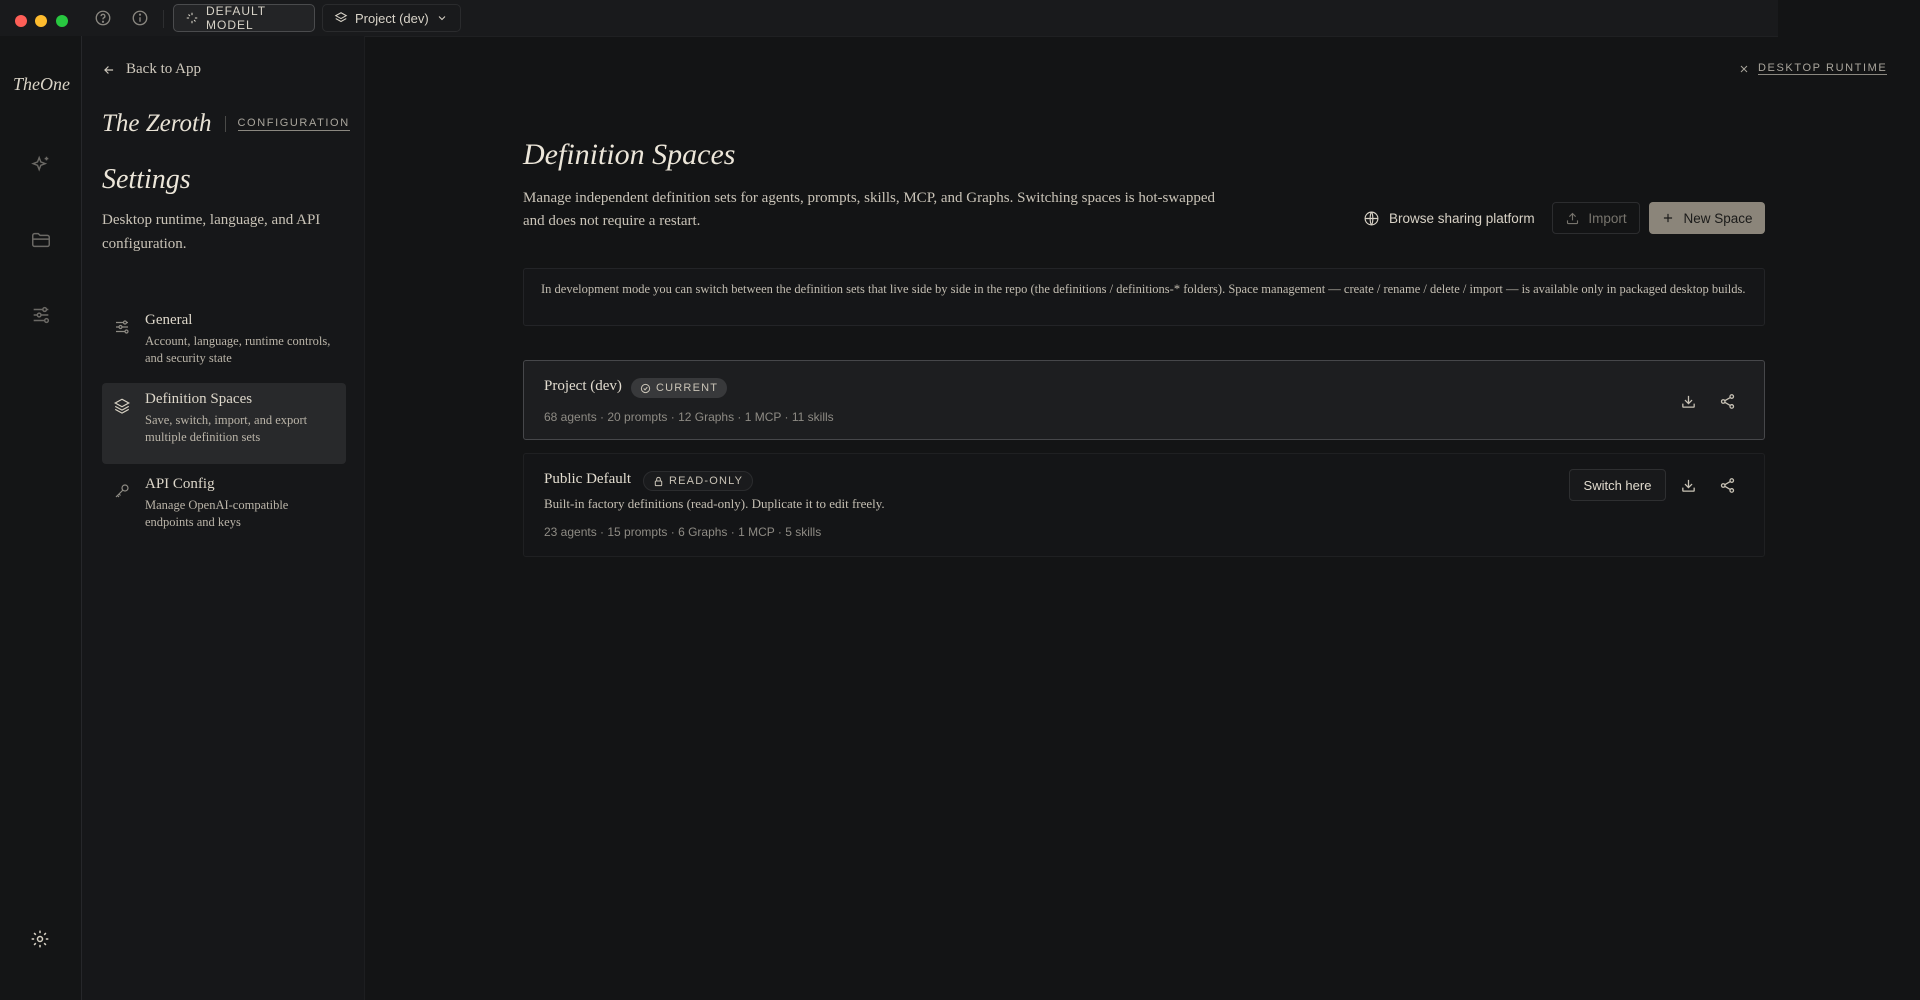 The image size is (1920, 1000). What do you see at coordinates (41, 84) in the screenshot?
I see `brand-logo: TheOne` at bounding box center [41, 84].